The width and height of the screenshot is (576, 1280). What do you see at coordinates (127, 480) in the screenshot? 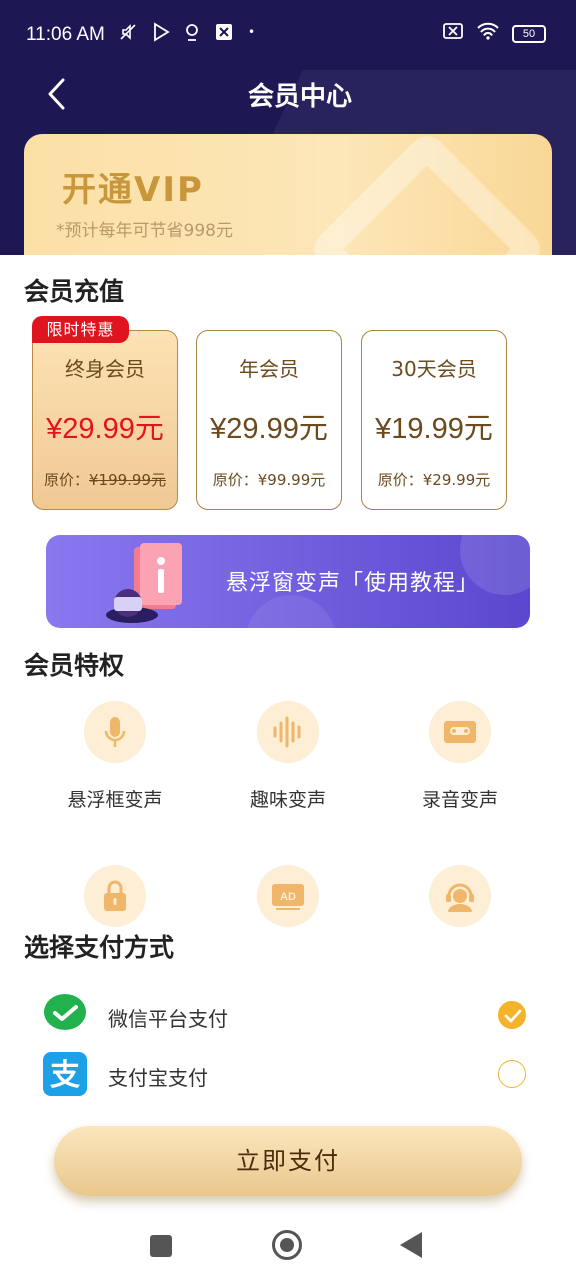
I see `orig-value: ¥199.99元` at bounding box center [127, 480].